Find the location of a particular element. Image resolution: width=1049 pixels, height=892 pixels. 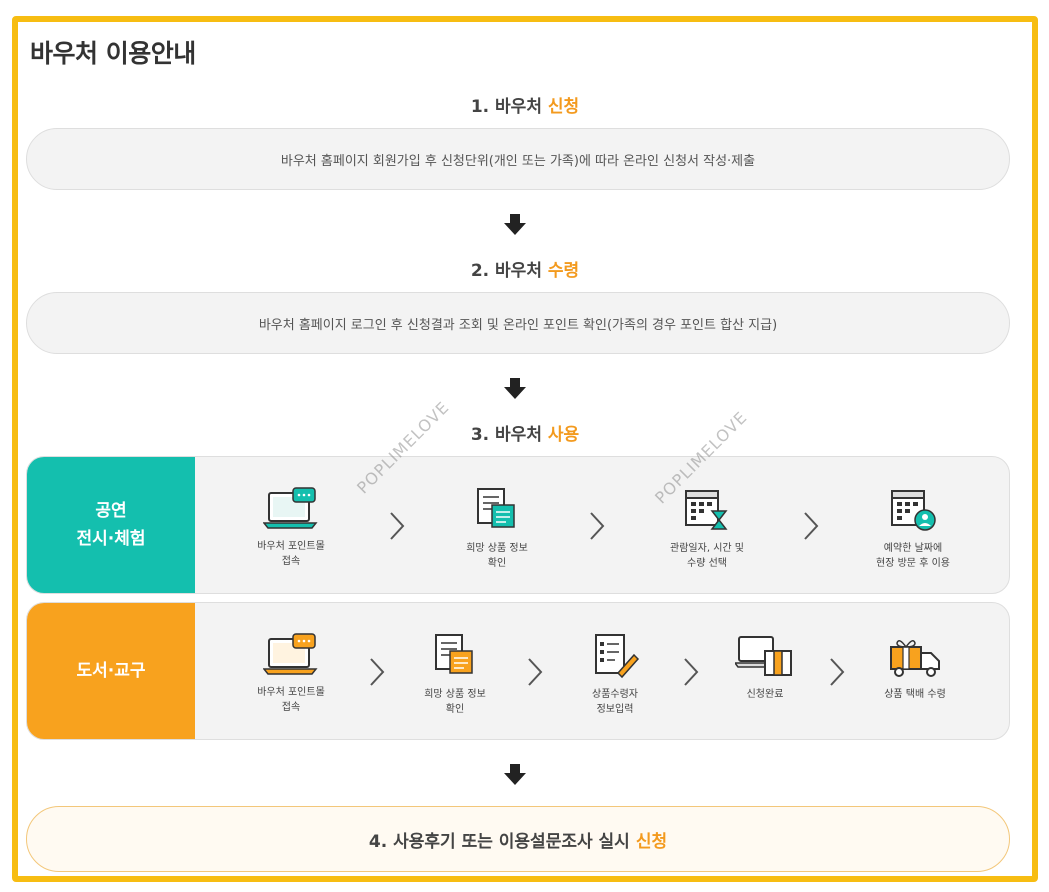

perf-step-select-label: 관람일자, 시간 및 수량 선택 is located at coordinates (707, 556).